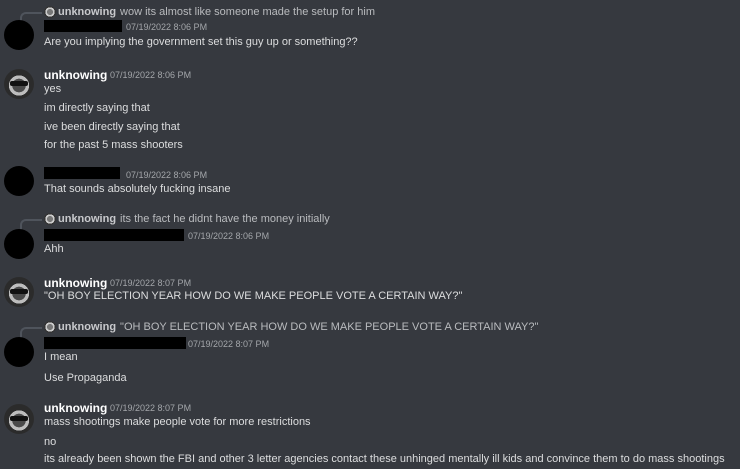  What do you see at coordinates (54, 249) in the screenshot?
I see `message-line: Ahh` at bounding box center [54, 249].